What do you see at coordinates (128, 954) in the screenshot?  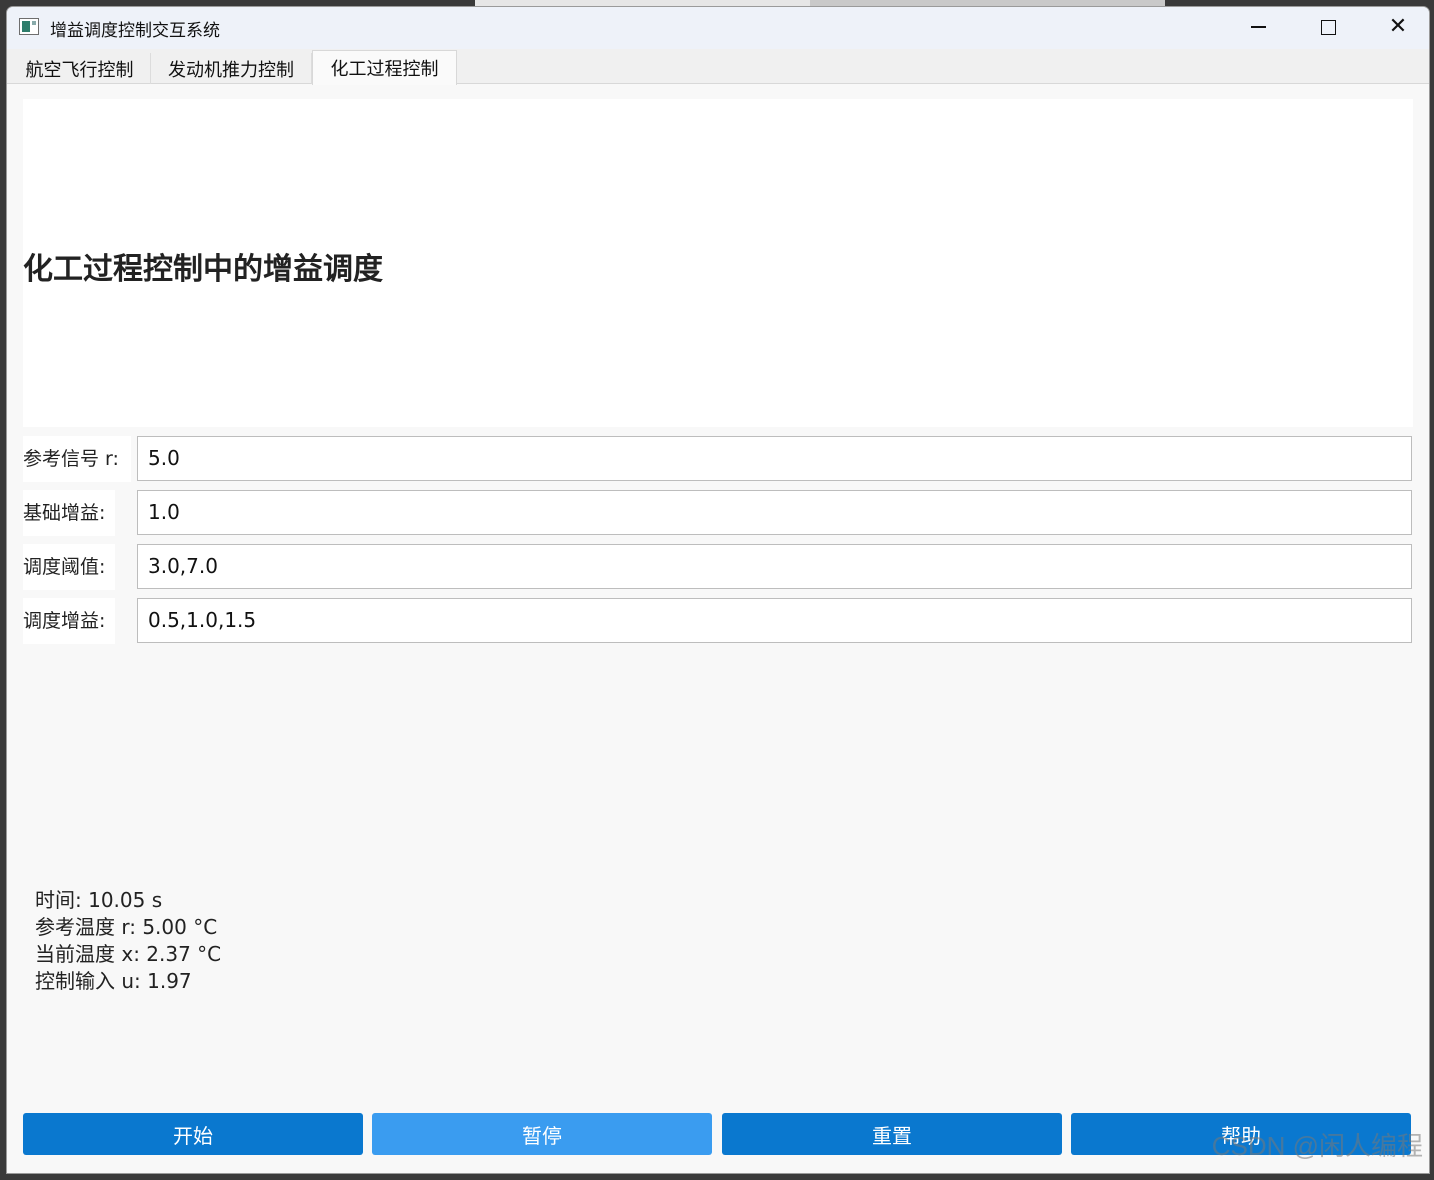 I see `status-current-temperature: 当前温度 x: 2.37 °C` at bounding box center [128, 954].